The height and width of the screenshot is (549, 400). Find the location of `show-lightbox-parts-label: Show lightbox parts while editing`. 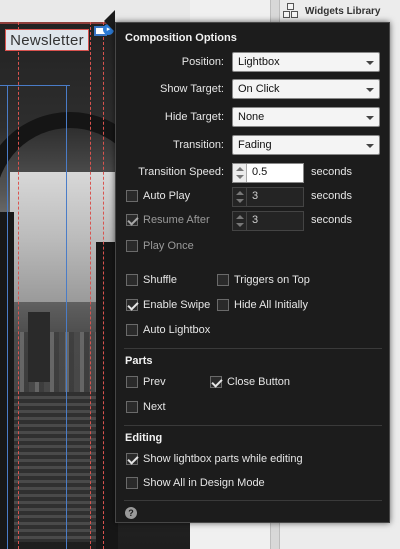

show-lightbox-parts-label: Show lightbox parts while editing is located at coordinates (223, 459).